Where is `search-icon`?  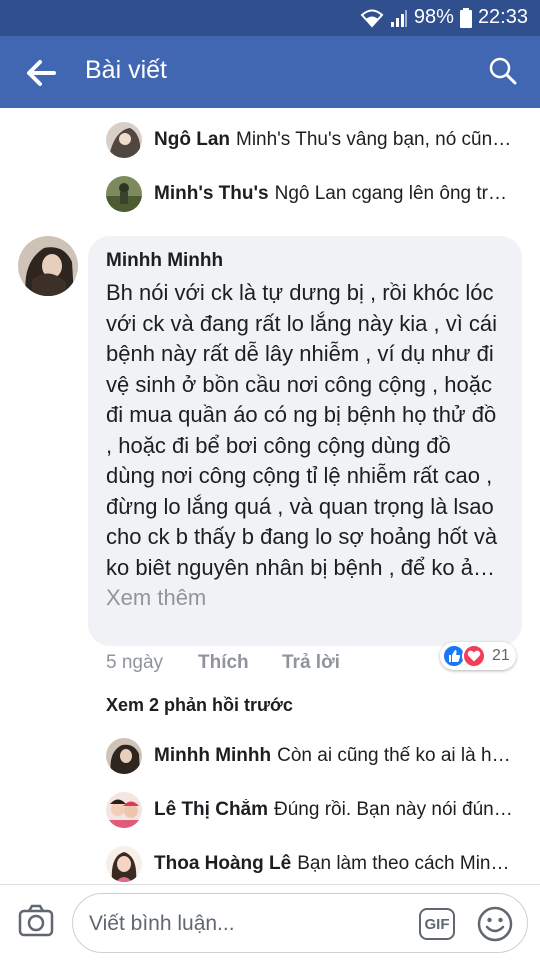 search-icon is located at coordinates (503, 71).